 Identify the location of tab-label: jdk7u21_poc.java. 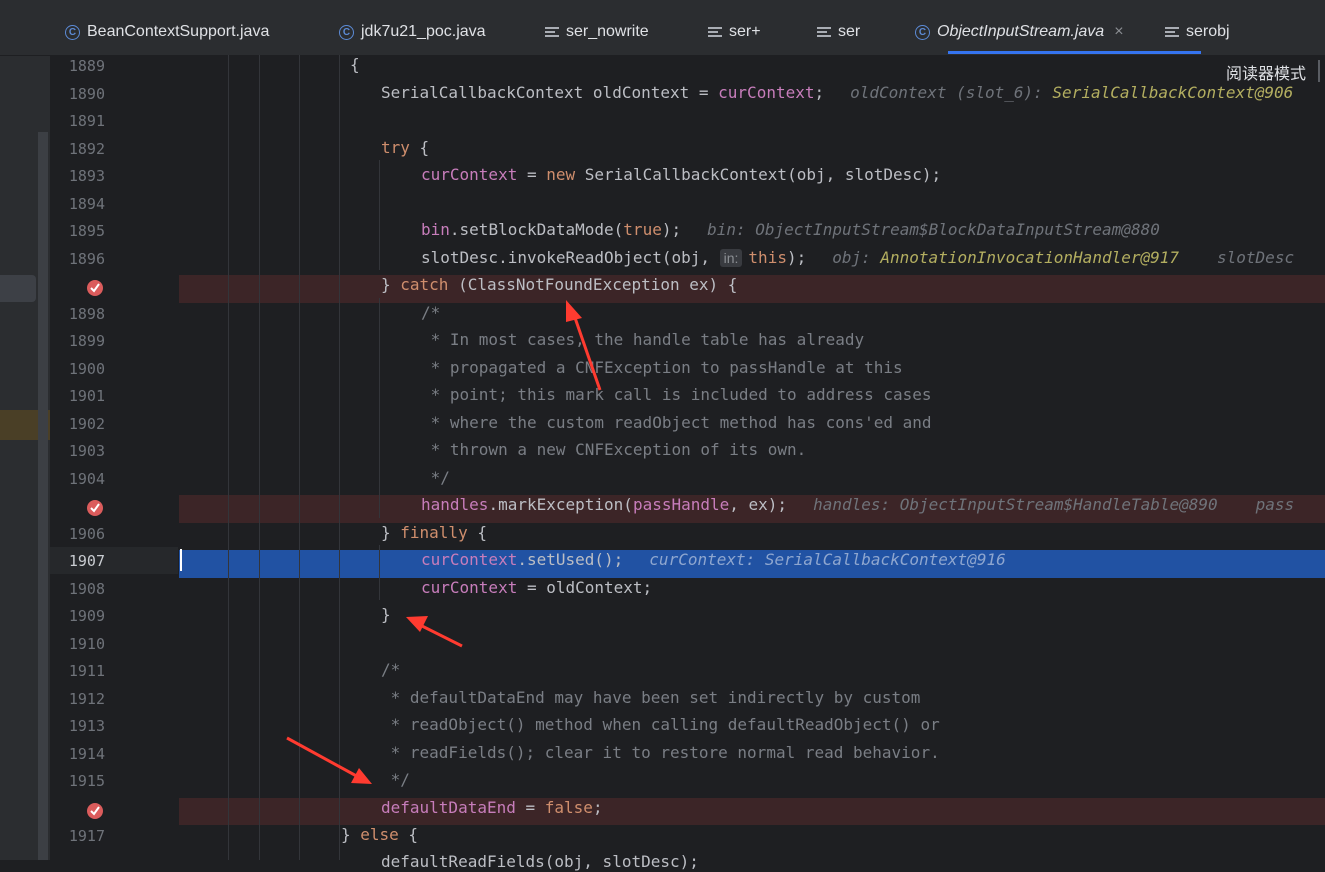
(423, 31).